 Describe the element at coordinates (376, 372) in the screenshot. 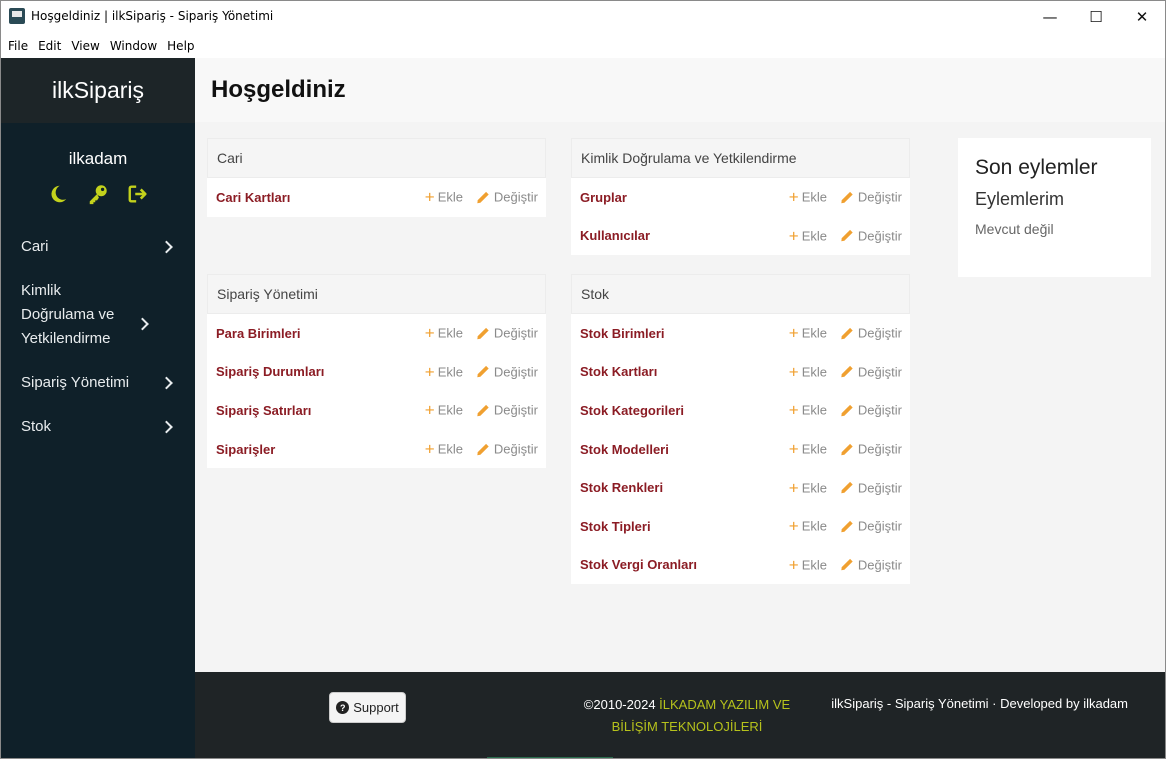

I see `list-item: Sipariş Durumları + Ekle Değiştir` at that location.